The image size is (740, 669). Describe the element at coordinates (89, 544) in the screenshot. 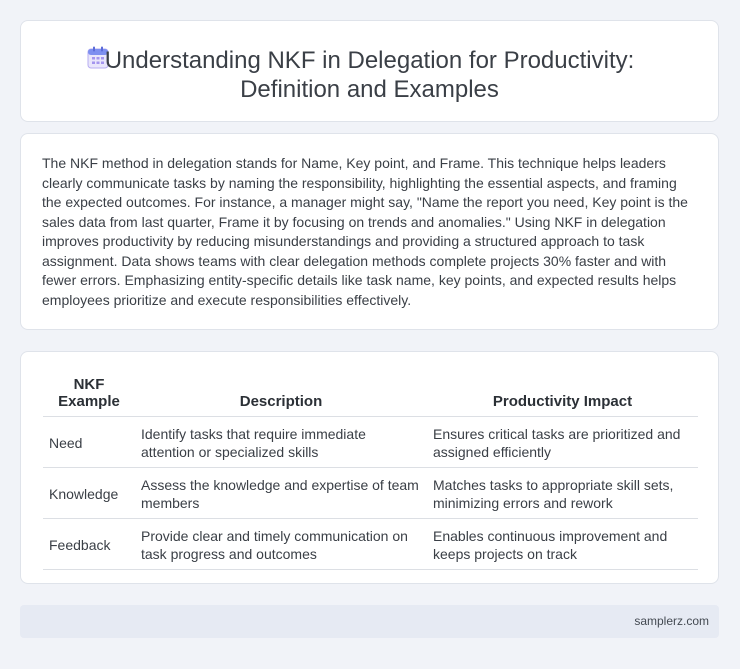

I see `cell-example: Feedback` at that location.